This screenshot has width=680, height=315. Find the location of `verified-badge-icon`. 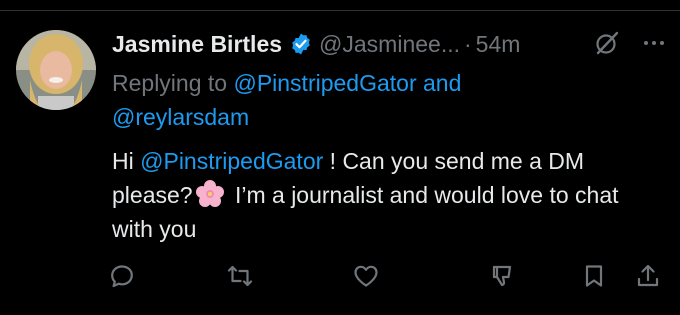

verified-badge-icon is located at coordinates (301, 44).